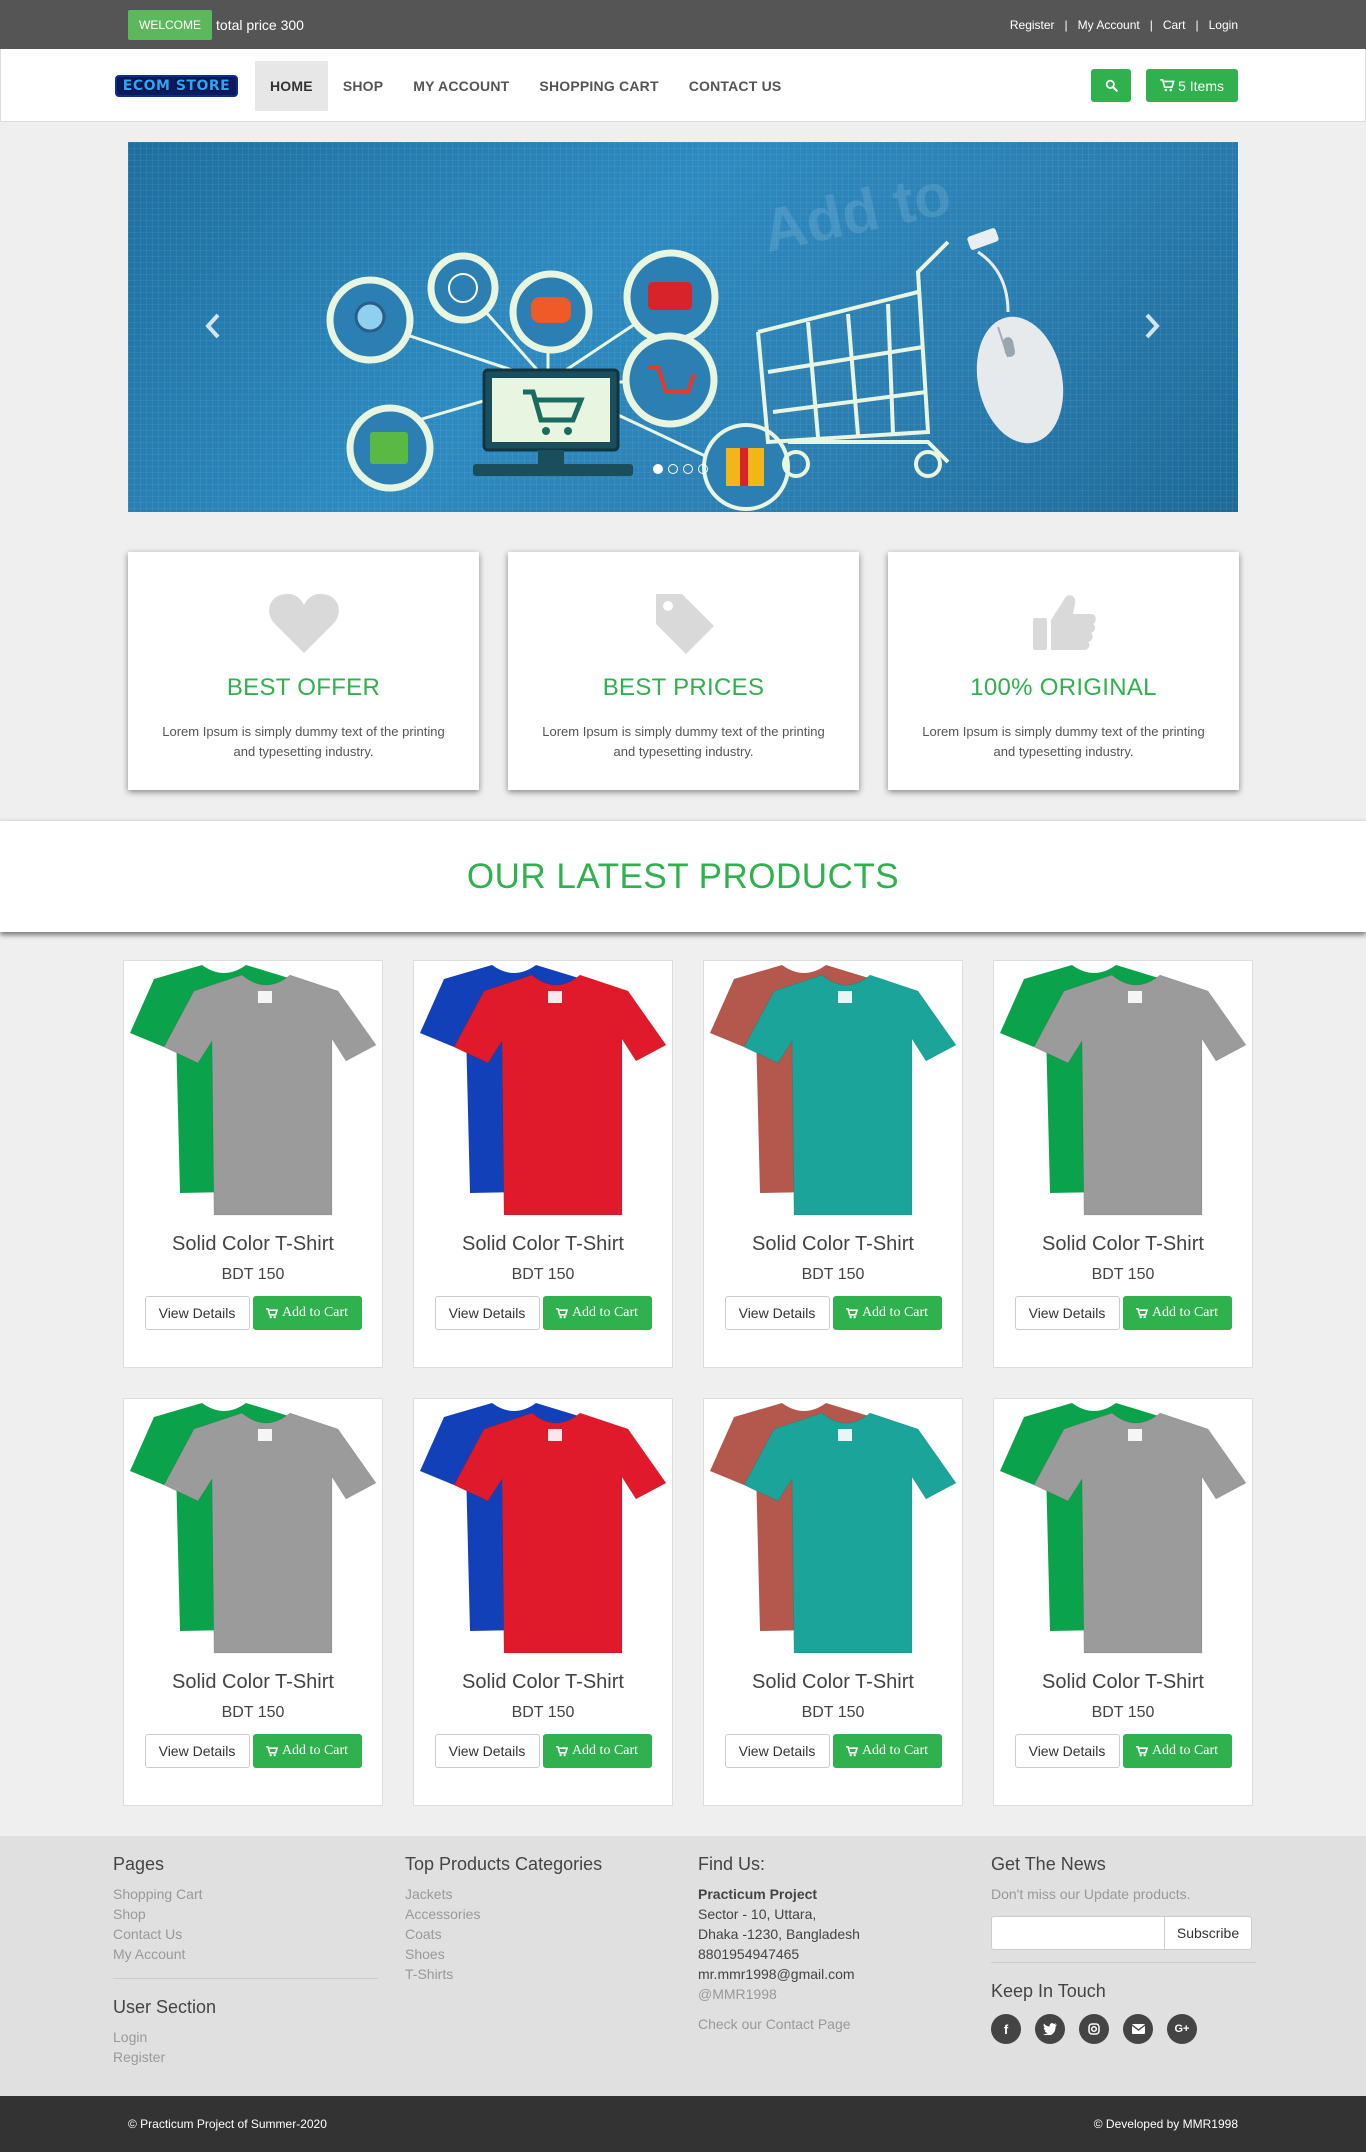 The image size is (1366, 2152). What do you see at coordinates (732, 1864) in the screenshot?
I see `footer-heading: Find Us:` at bounding box center [732, 1864].